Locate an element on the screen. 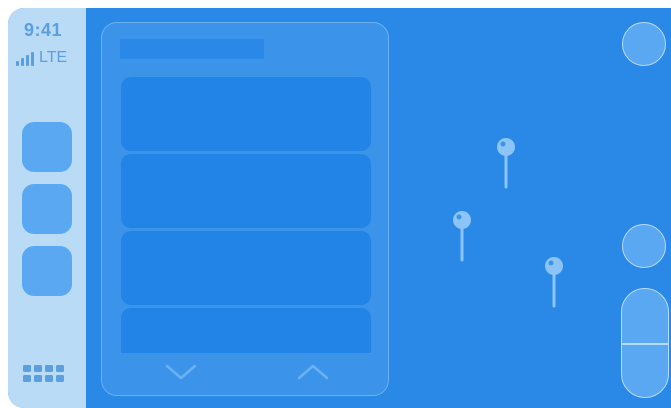  network-type: LTE is located at coordinates (53, 57).